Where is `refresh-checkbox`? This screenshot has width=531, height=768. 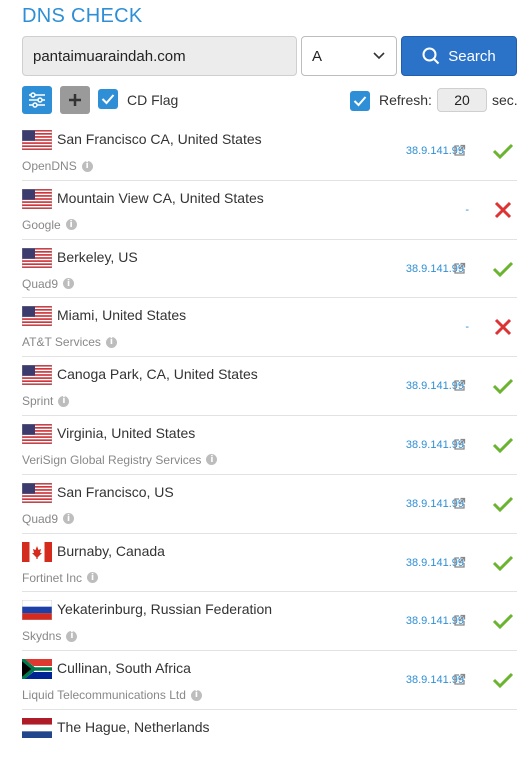
refresh-checkbox is located at coordinates (360, 101).